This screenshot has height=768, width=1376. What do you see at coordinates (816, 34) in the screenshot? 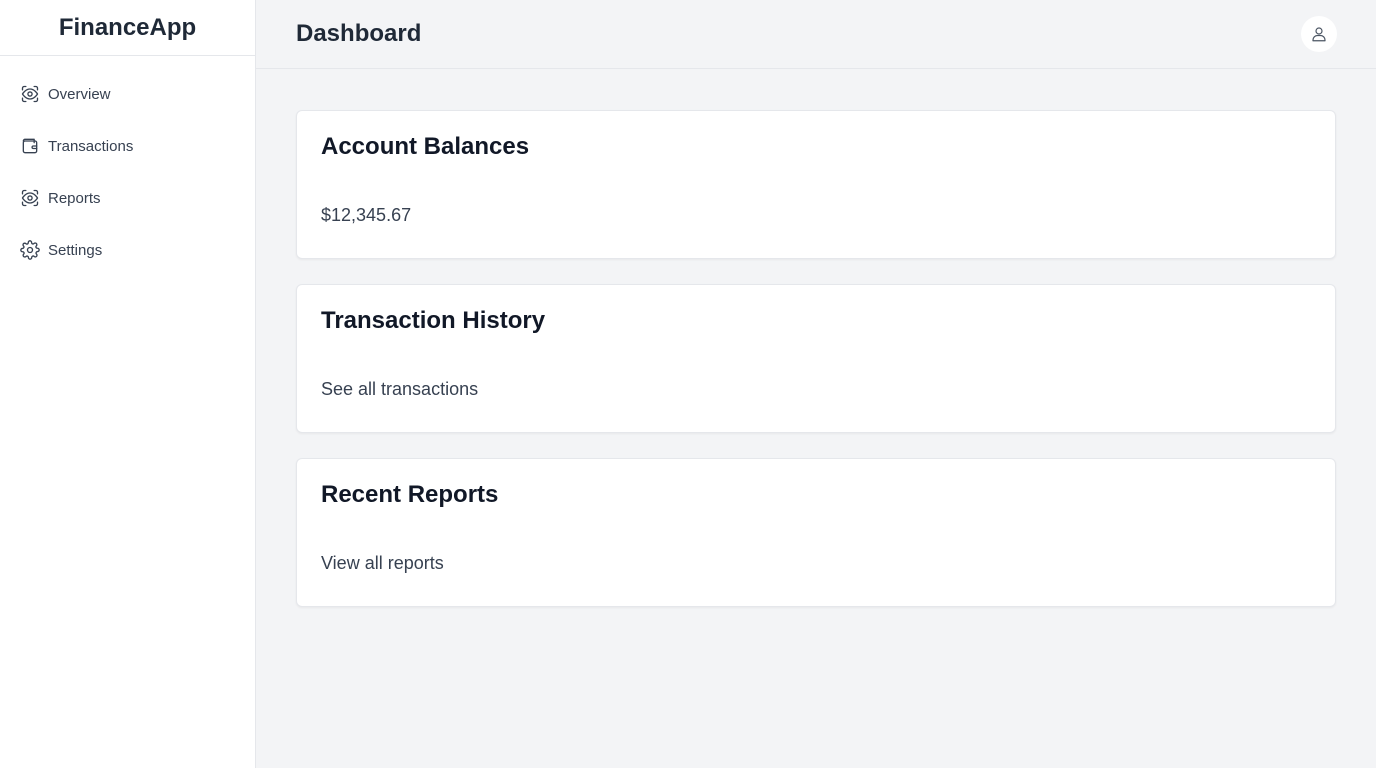
I see `top-header: Dashboard` at bounding box center [816, 34].